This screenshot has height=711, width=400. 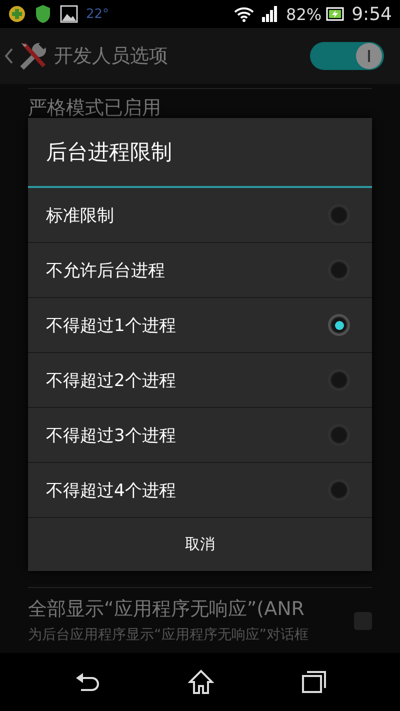 What do you see at coordinates (372, 14) in the screenshot?
I see `clock-time: 9:54` at bounding box center [372, 14].